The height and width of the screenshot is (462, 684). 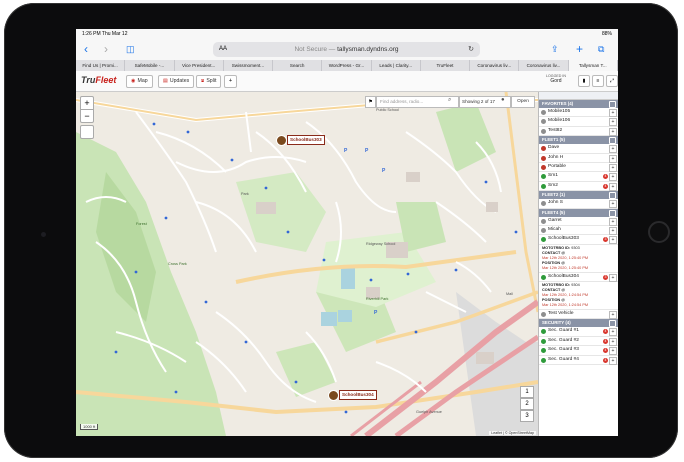 What do you see at coordinates (578, 168) in the screenshot?
I see `list-item: Portable +` at bounding box center [578, 168].